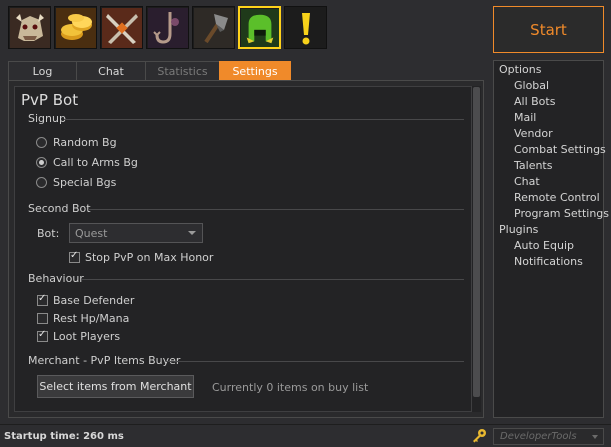 The width and height of the screenshot is (611, 447). What do you see at coordinates (533, 133) in the screenshot?
I see `tree-item-vendor: Vendor` at bounding box center [533, 133].